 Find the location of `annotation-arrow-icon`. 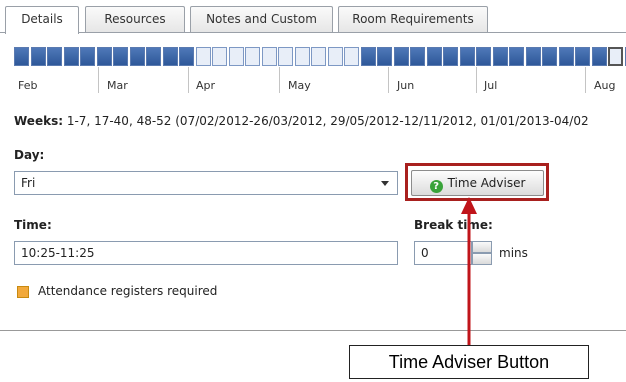

annotation-arrow-icon is located at coordinates (469, 271).